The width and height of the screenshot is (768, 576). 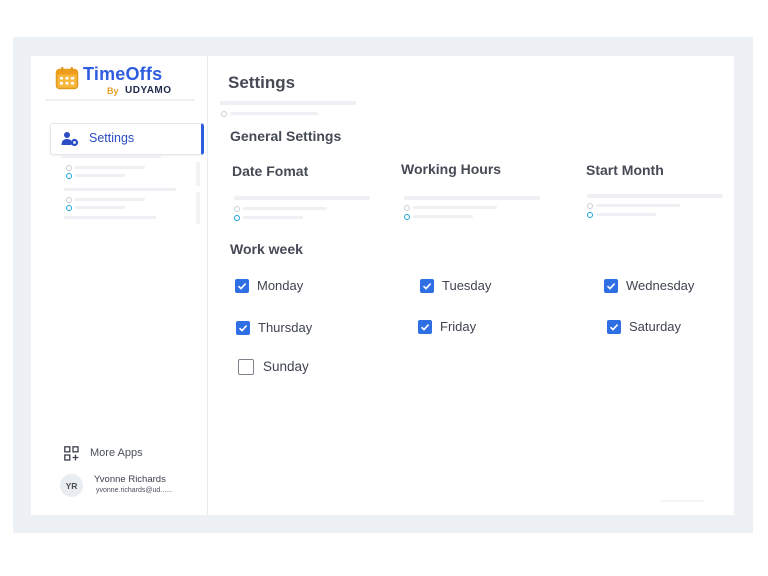 I want to click on sidebar-item-label: Settings, so click(x=112, y=138).